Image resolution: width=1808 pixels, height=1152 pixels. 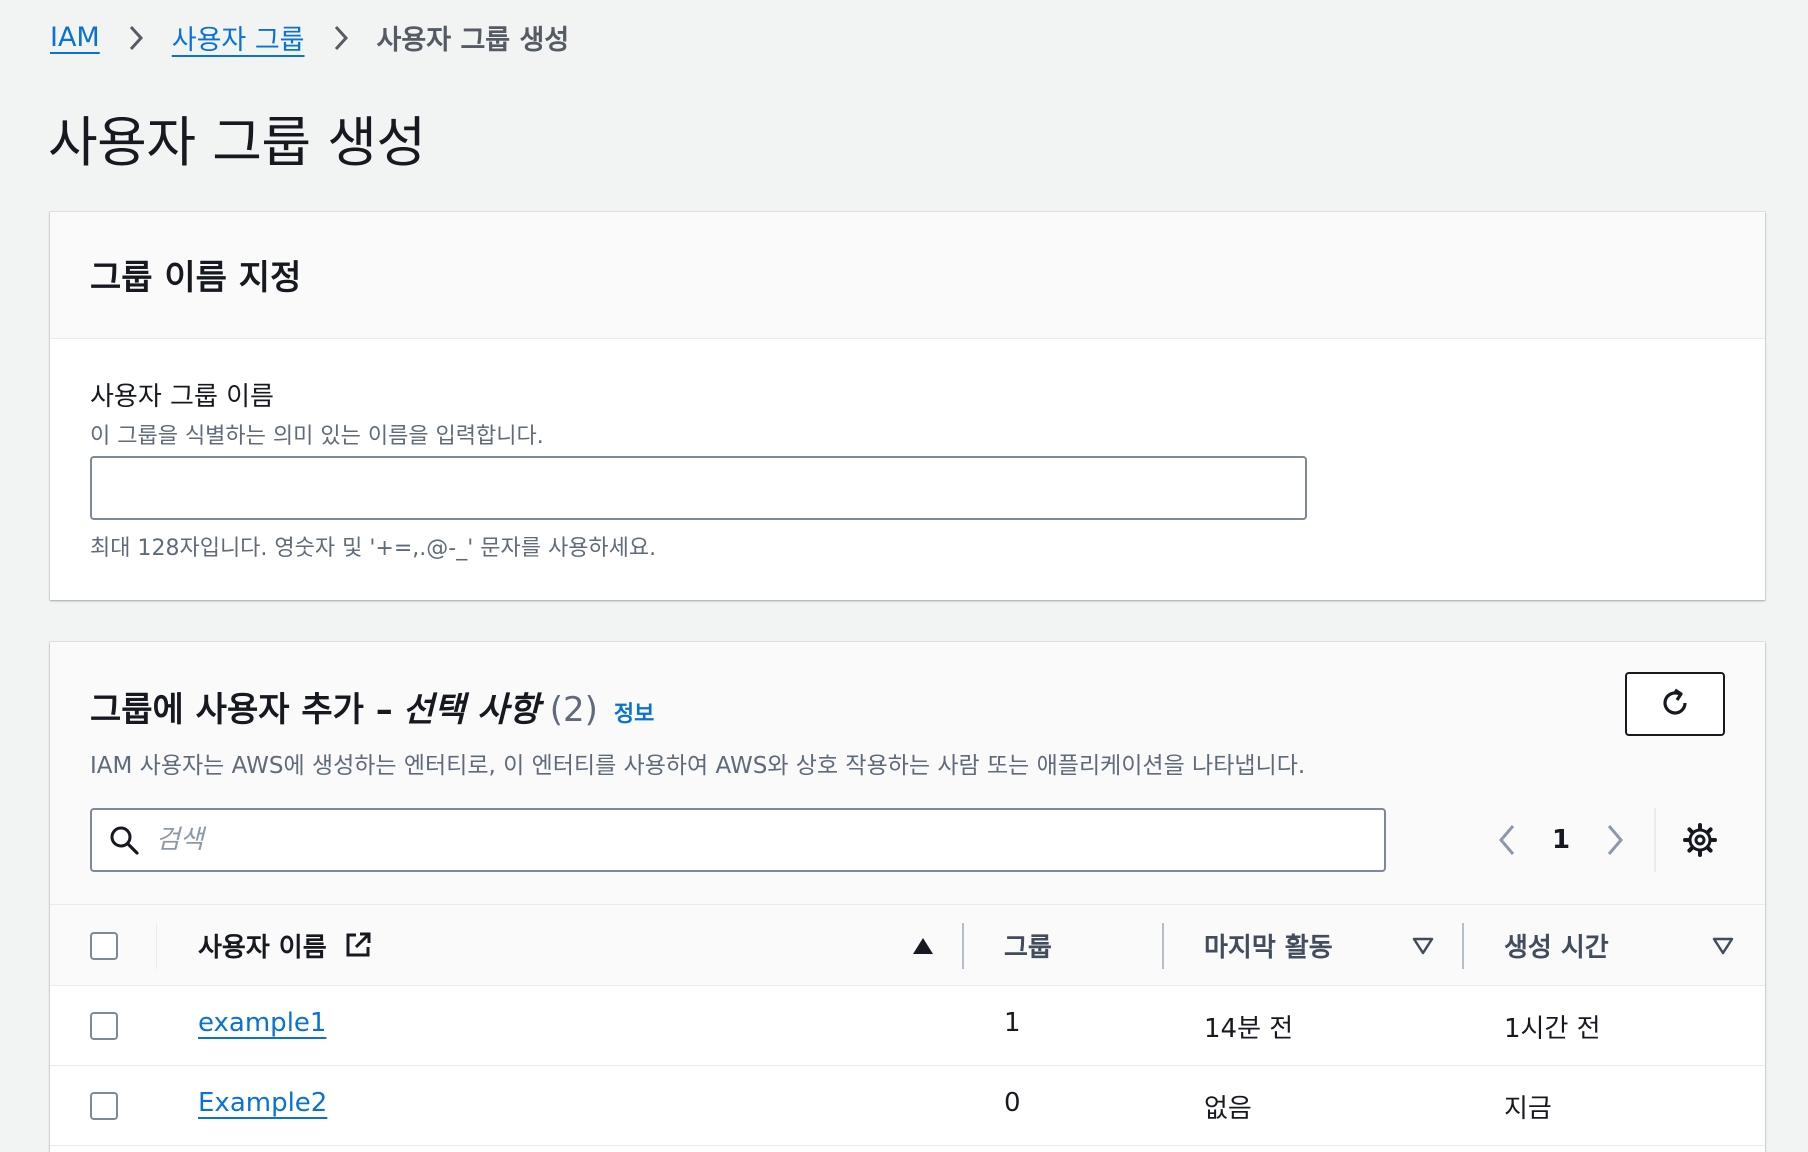 I want to click on sort-ascending-icon, so click(x=923, y=946).